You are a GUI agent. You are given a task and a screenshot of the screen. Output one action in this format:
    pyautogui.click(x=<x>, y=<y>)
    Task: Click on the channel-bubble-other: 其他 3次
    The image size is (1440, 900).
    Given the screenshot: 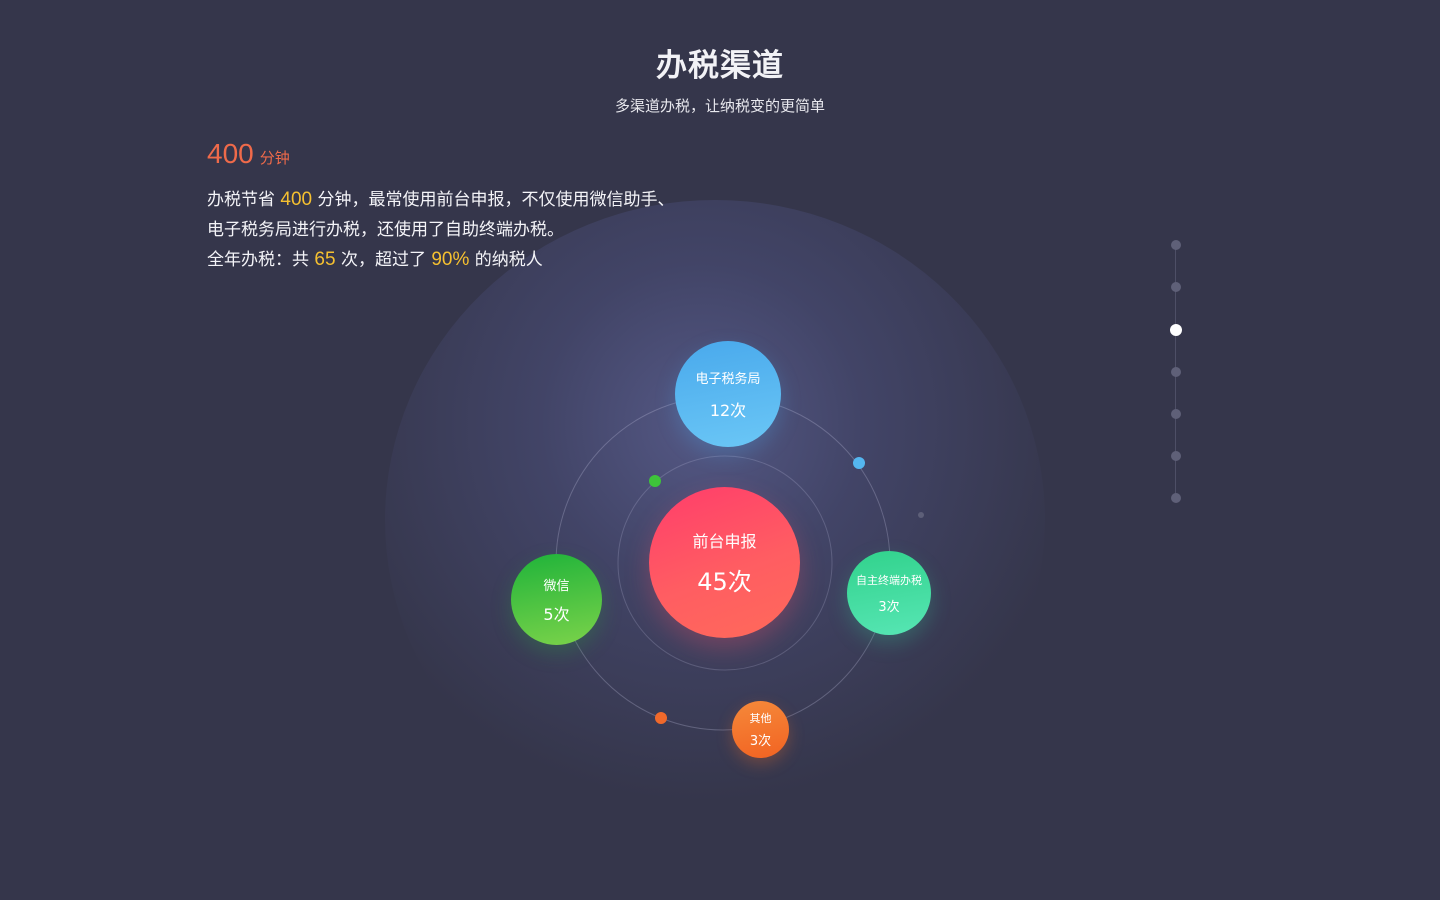 What is the action you would take?
    pyautogui.click(x=760, y=729)
    